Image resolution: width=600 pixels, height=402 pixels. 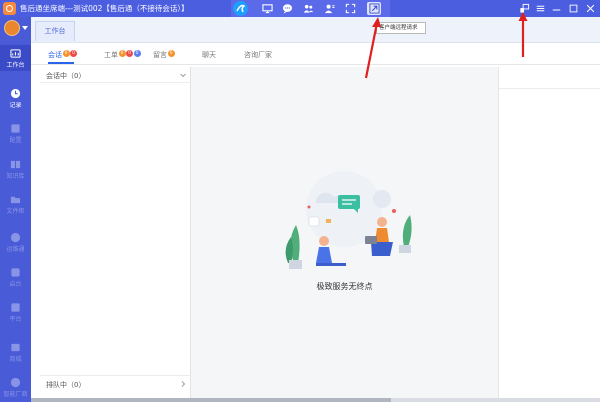 What do you see at coordinates (308, 8) in the screenshot?
I see `group-icon` at bounding box center [308, 8].